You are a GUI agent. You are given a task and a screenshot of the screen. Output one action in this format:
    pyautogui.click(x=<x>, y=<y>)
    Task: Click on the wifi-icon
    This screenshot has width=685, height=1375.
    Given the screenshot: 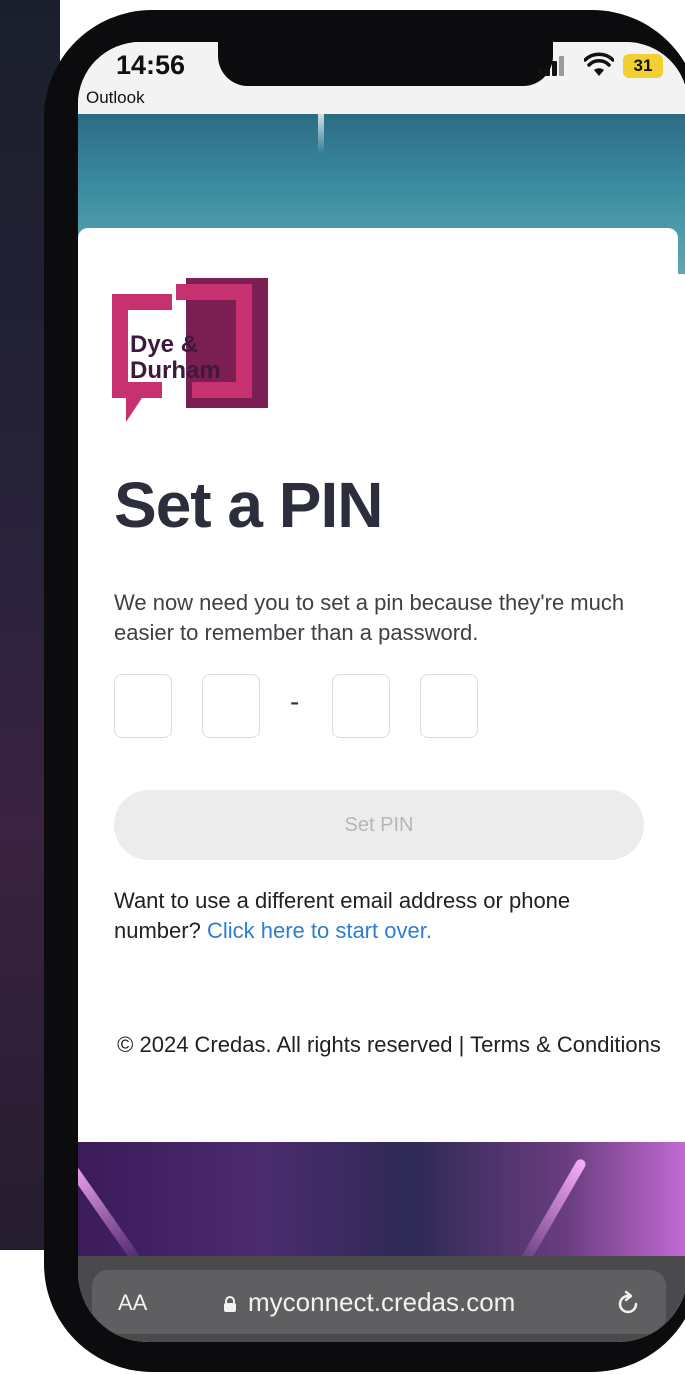 What is the action you would take?
    pyautogui.click(x=599, y=64)
    